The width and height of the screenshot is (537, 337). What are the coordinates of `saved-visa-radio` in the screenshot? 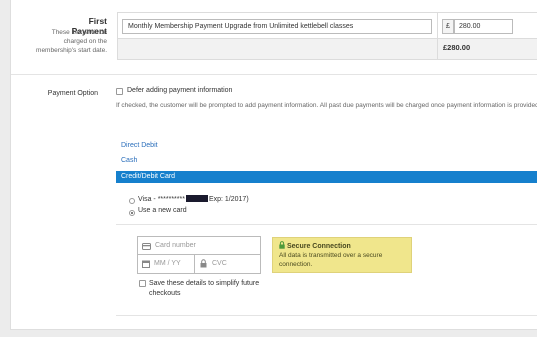 It's located at (132, 201).